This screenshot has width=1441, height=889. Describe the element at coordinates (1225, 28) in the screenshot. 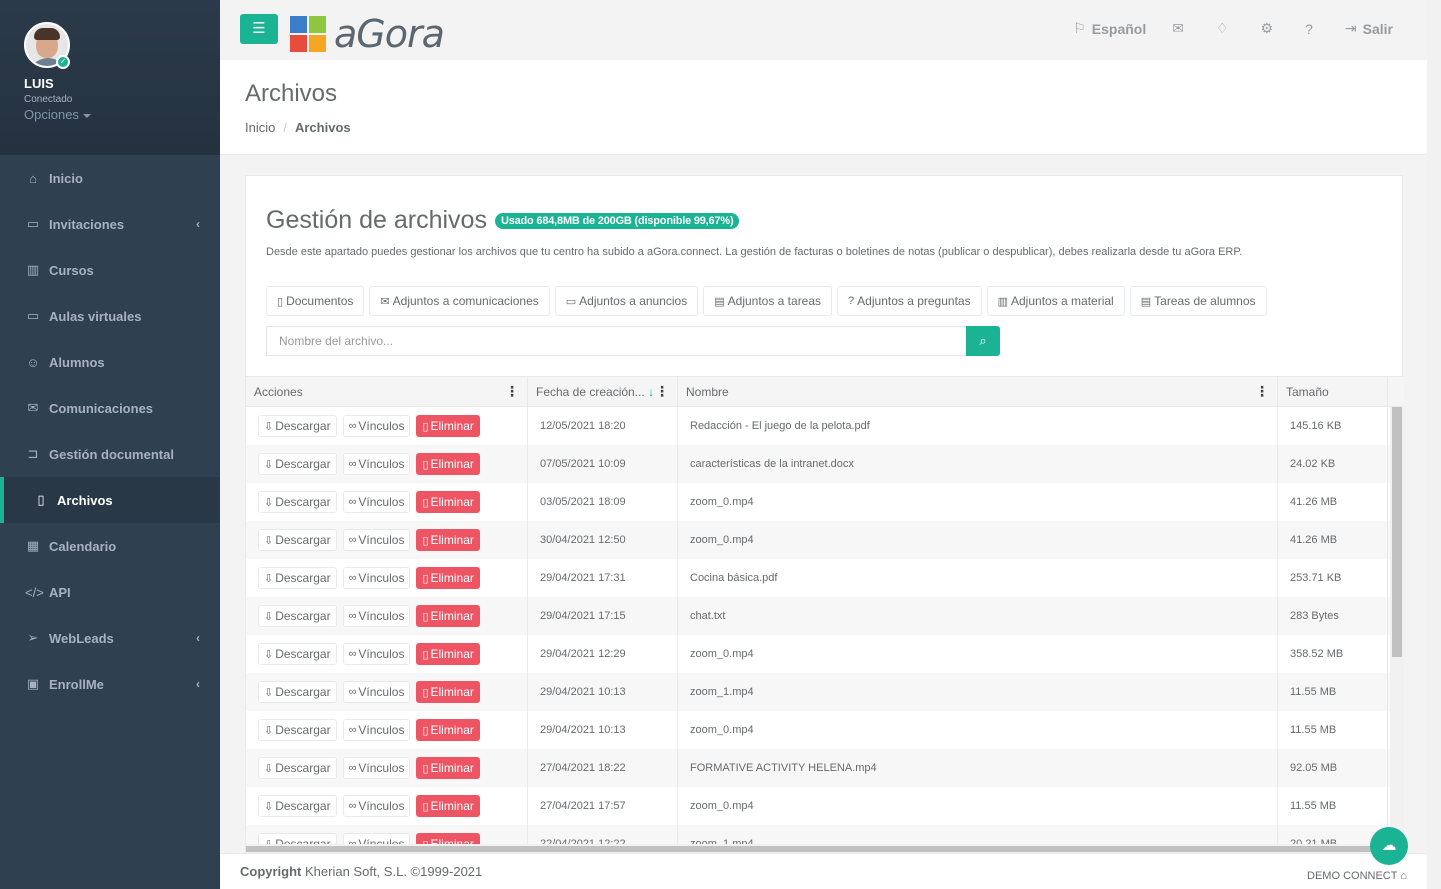

I see `notifications-button: ♢` at that location.